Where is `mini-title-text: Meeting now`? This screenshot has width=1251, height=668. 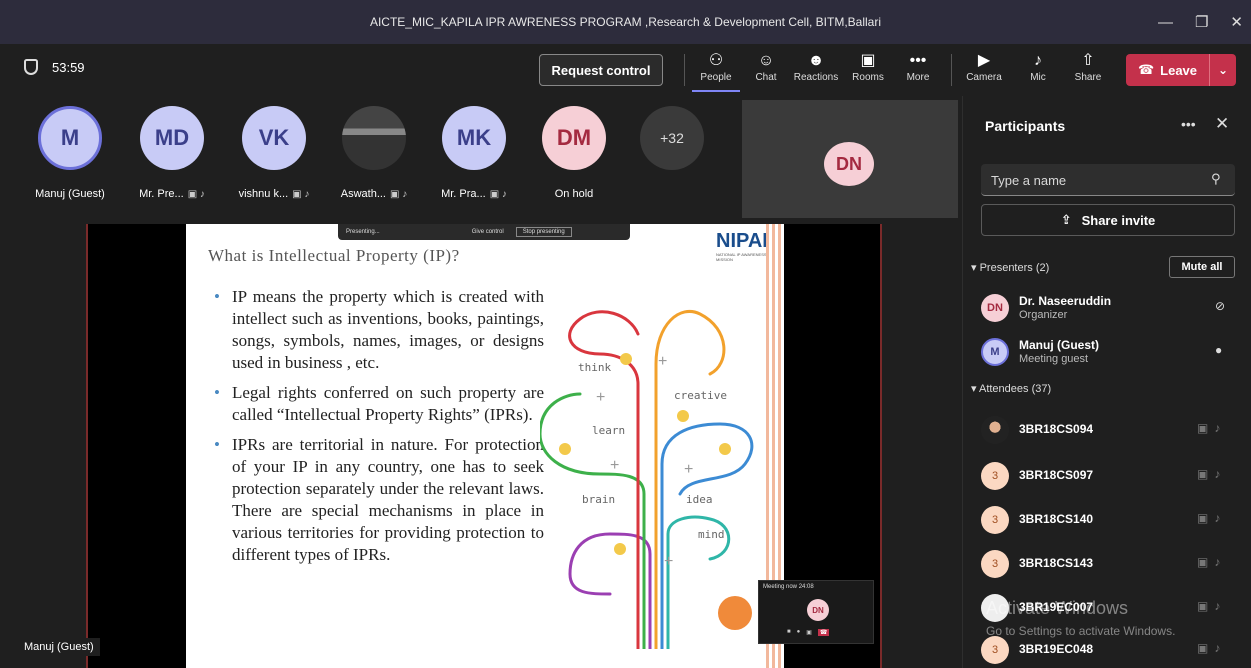
mini-title-text: Meeting now is located at coordinates (780, 587).